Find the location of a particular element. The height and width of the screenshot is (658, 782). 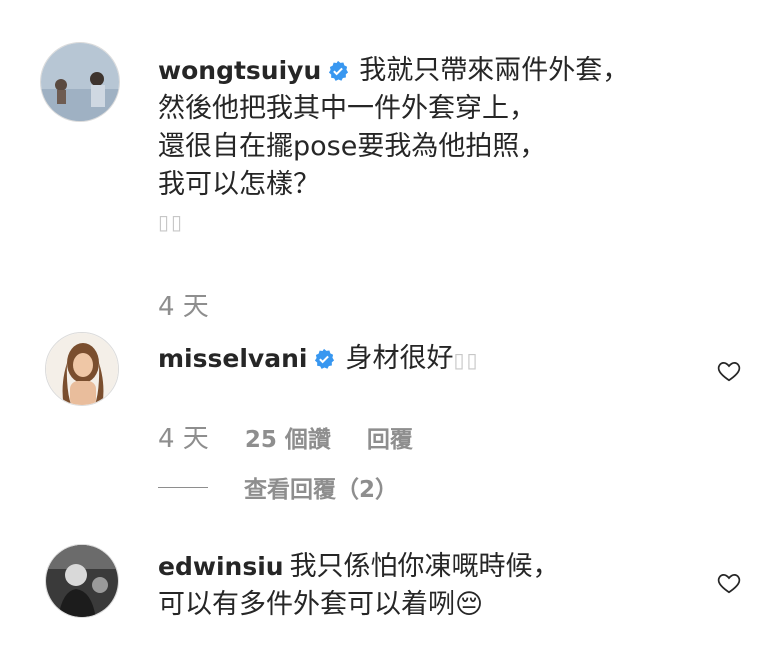

avatar-wongtsuiyu is located at coordinates (80, 82).